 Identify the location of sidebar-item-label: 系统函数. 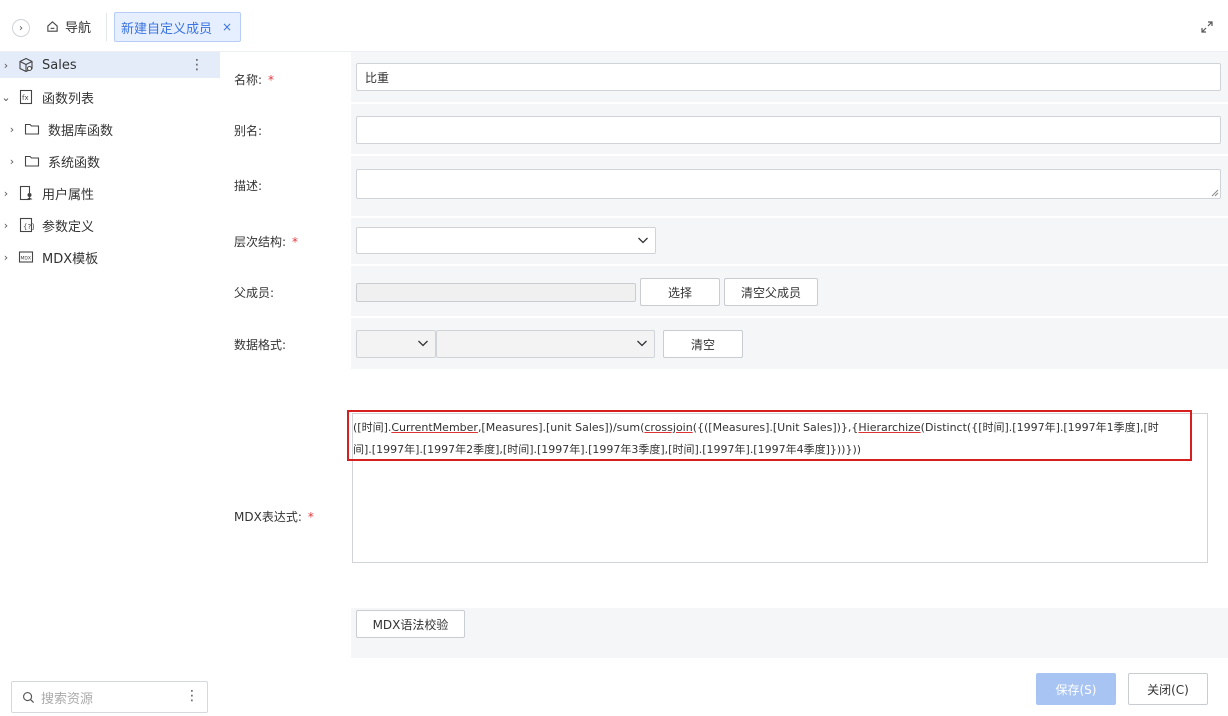
(74, 163).